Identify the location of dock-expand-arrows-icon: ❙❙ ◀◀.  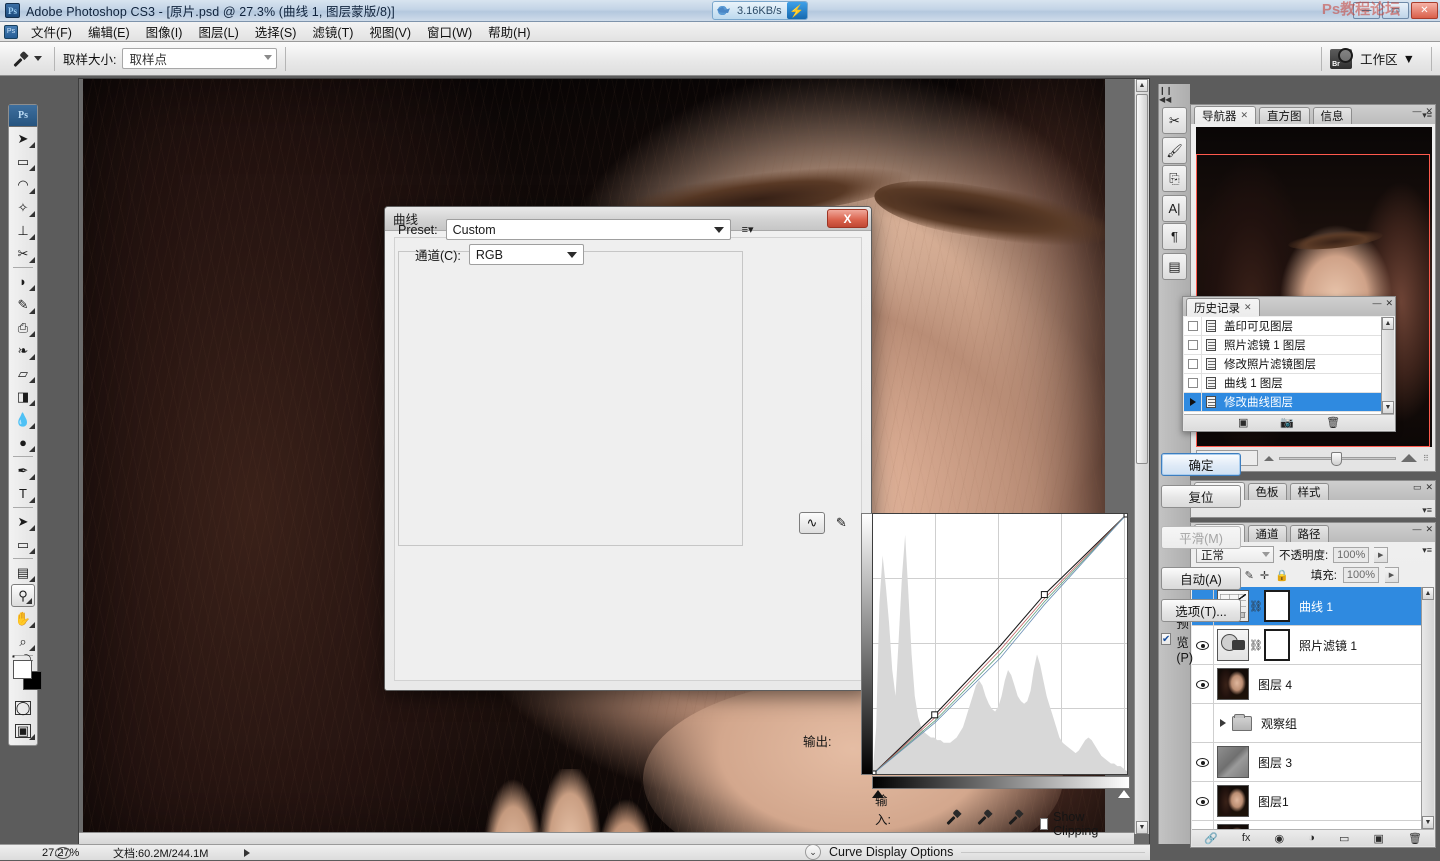
(1174, 94).